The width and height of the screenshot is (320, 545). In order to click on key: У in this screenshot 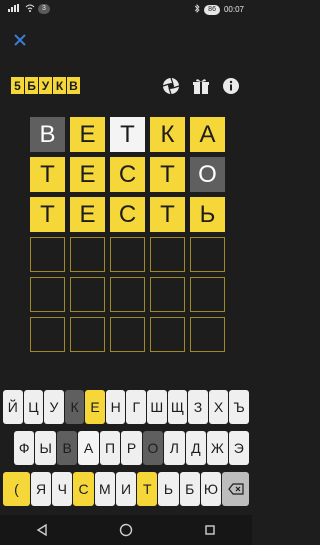, I will do `click(54, 407)`.